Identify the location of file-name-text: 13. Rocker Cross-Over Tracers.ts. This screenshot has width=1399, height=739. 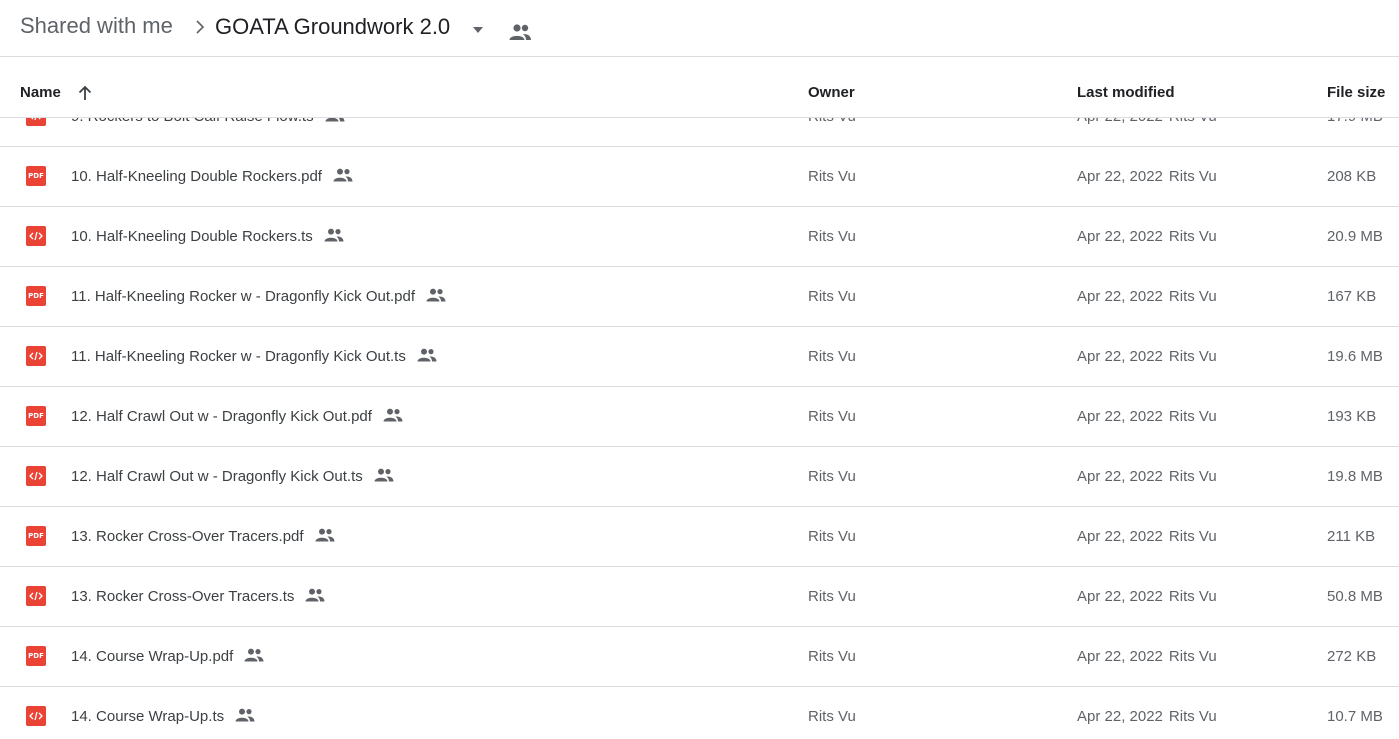
(183, 596).